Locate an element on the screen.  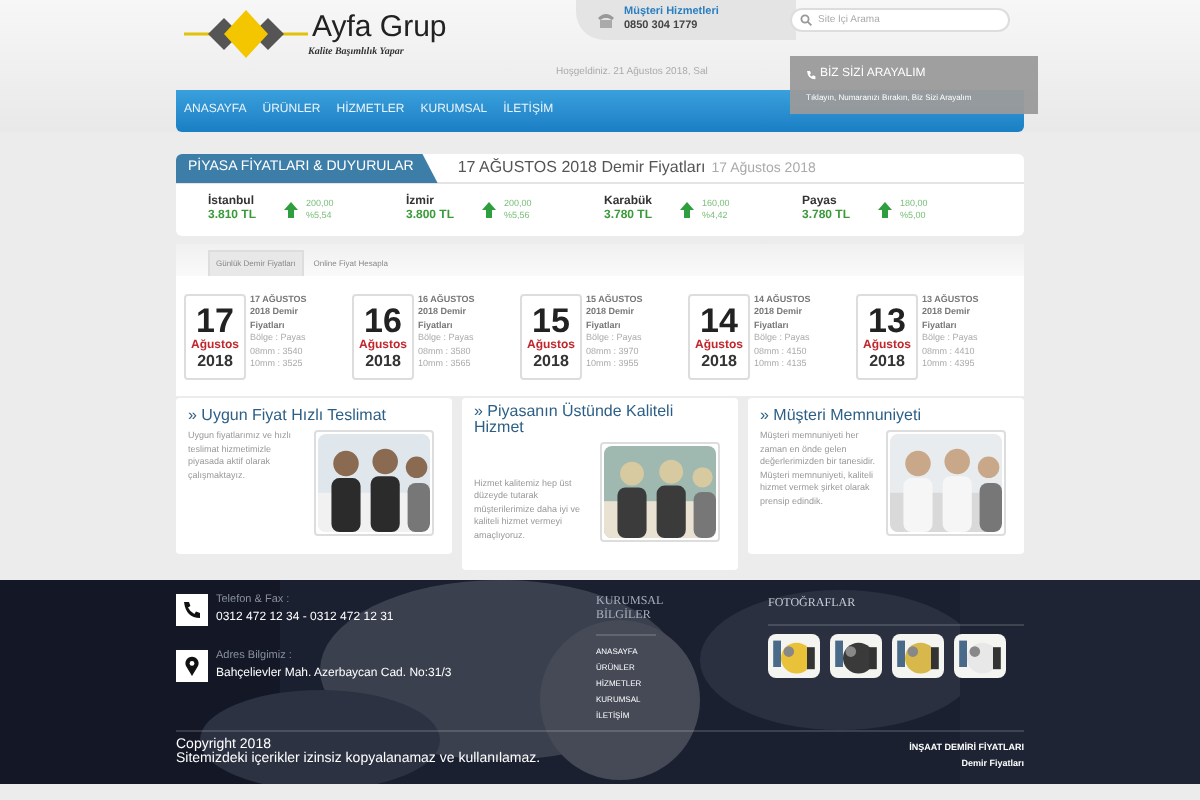
feature-title: » Müşteri Memnuniyeti is located at coordinates (841, 416).